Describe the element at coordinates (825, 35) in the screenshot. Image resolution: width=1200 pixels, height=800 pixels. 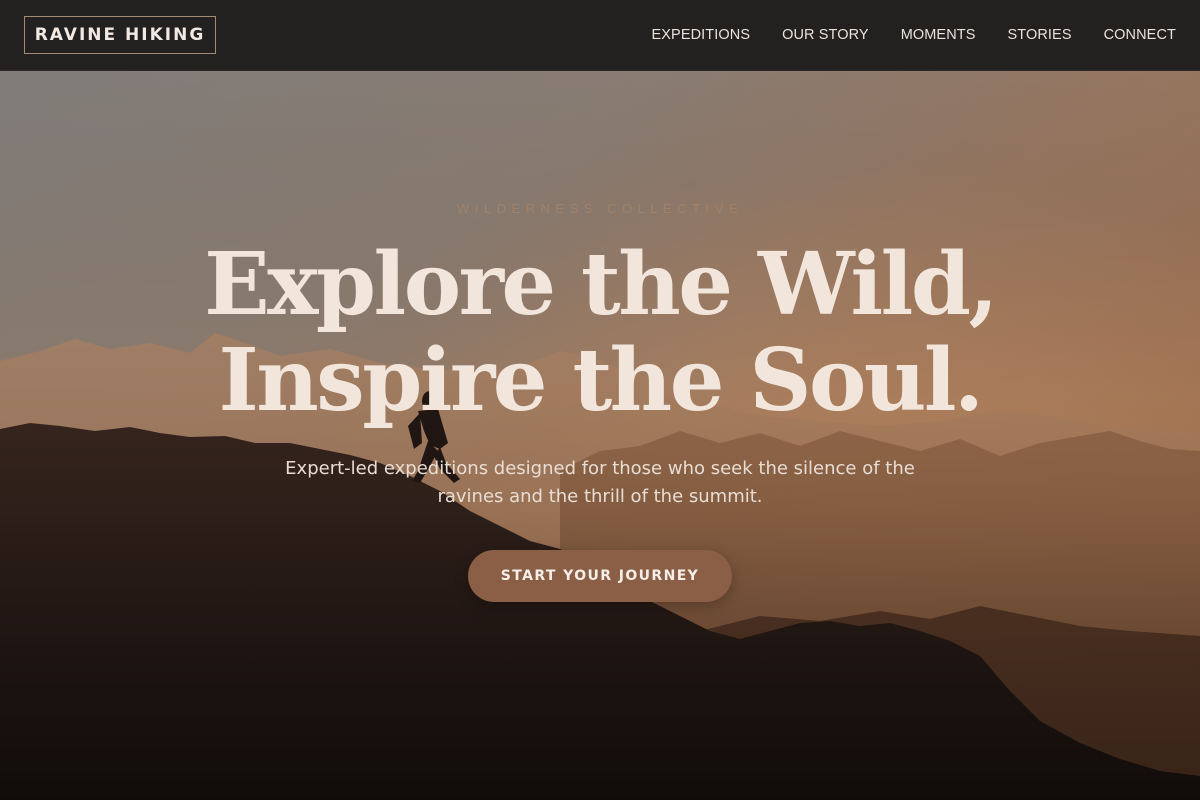
I see `nav-link-our-story: OUR STORY` at that location.